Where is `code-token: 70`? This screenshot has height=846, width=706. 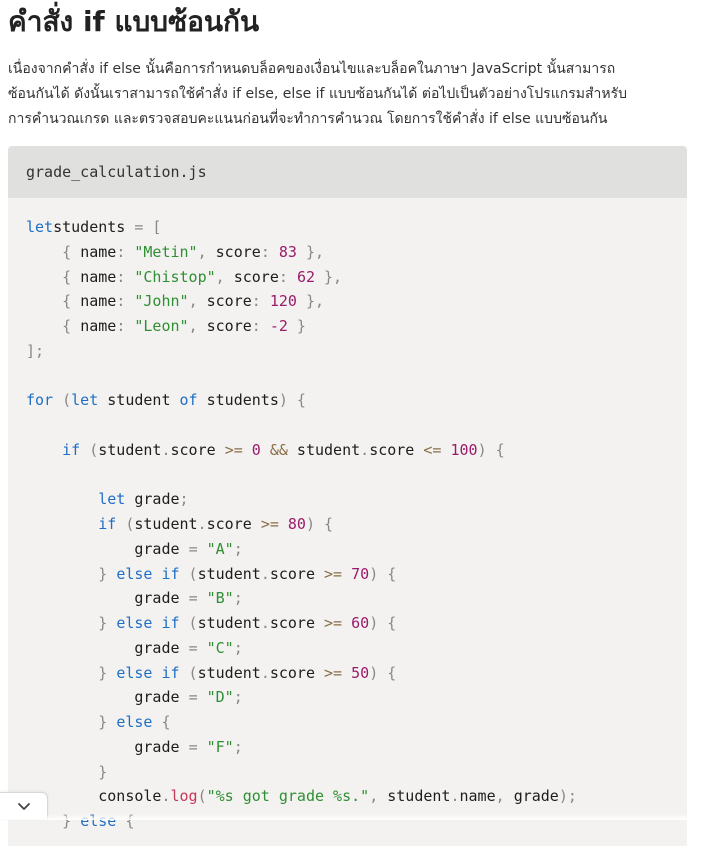 code-token: 70 is located at coordinates (360, 573).